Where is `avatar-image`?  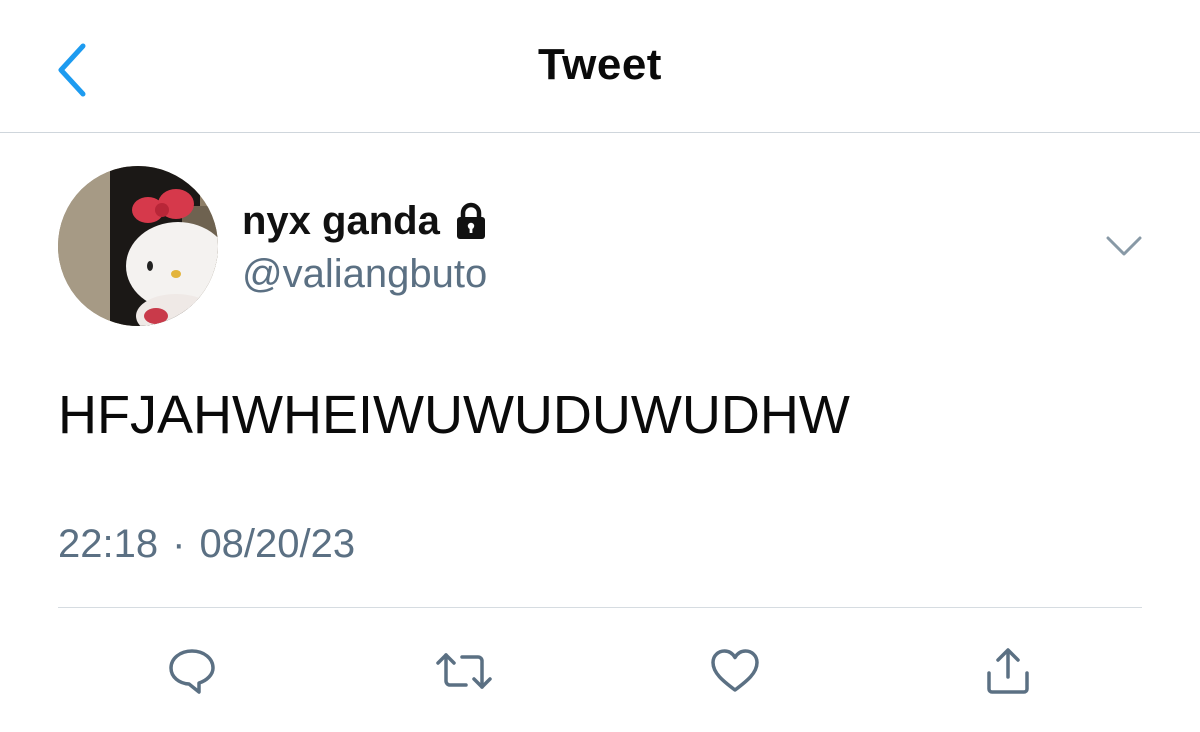 avatar-image is located at coordinates (138, 246).